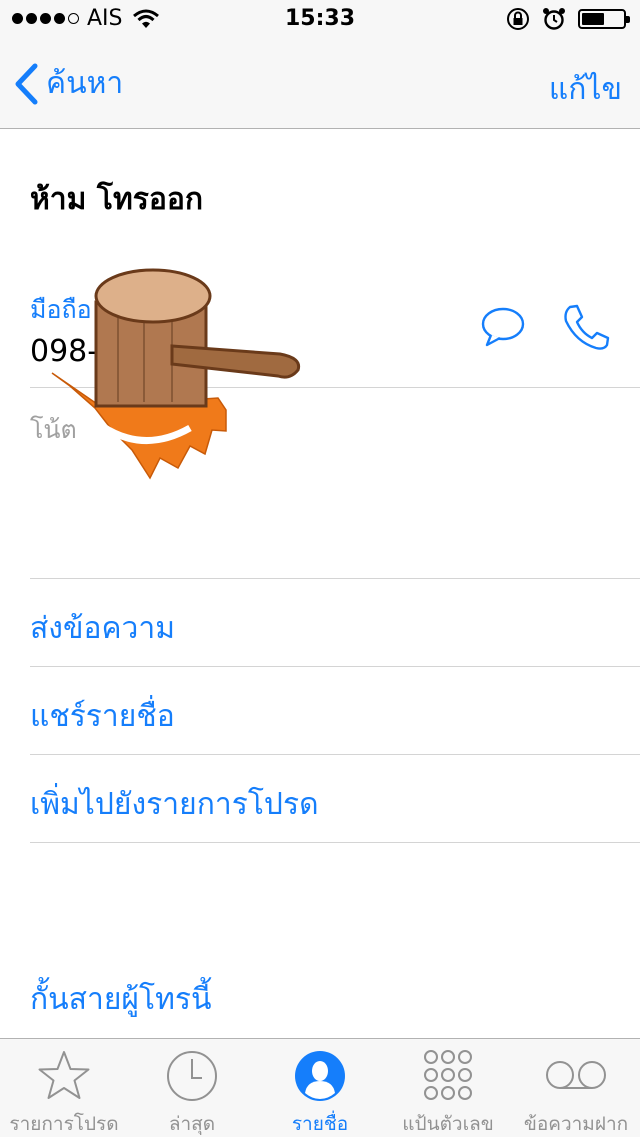 The height and width of the screenshot is (1139, 640). What do you see at coordinates (518, 19) in the screenshot?
I see `rotation-lock-icon` at bounding box center [518, 19].